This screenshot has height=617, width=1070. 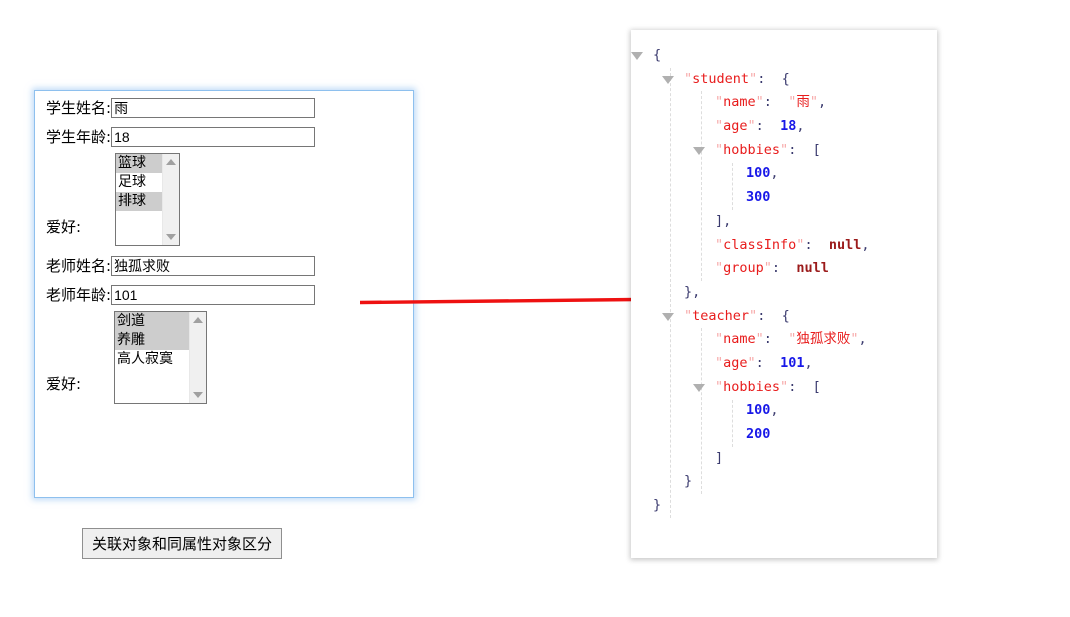 What do you see at coordinates (182, 543) in the screenshot?
I see `associate-objects-button: 关联对象和同属性对象区分` at bounding box center [182, 543].